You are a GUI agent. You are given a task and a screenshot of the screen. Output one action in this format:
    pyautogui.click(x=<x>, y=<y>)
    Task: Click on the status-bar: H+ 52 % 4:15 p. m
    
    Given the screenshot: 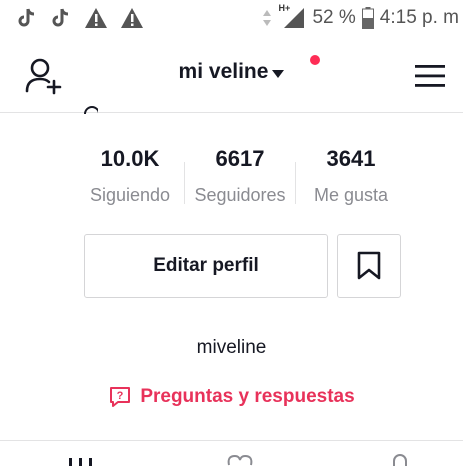 What is the action you would take?
    pyautogui.click(x=231, y=20)
    